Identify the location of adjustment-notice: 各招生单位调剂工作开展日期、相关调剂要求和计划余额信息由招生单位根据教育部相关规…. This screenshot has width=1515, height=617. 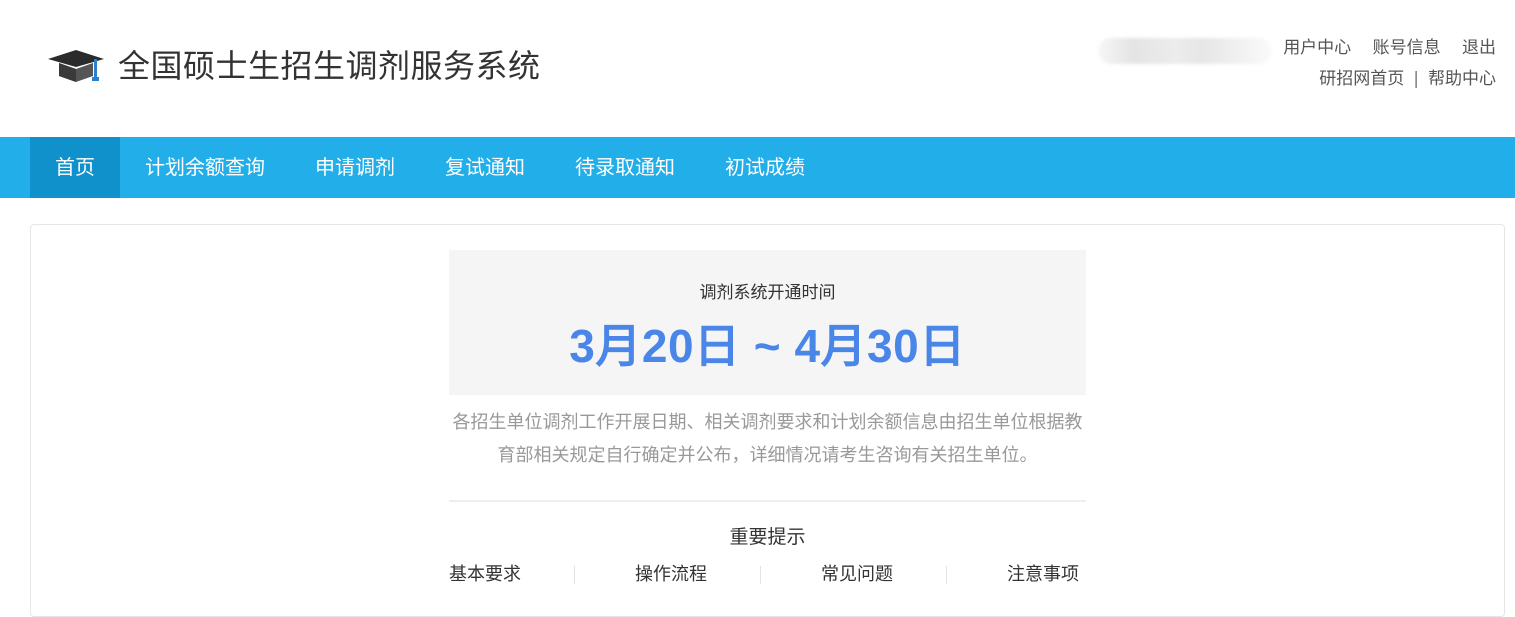
(767, 439).